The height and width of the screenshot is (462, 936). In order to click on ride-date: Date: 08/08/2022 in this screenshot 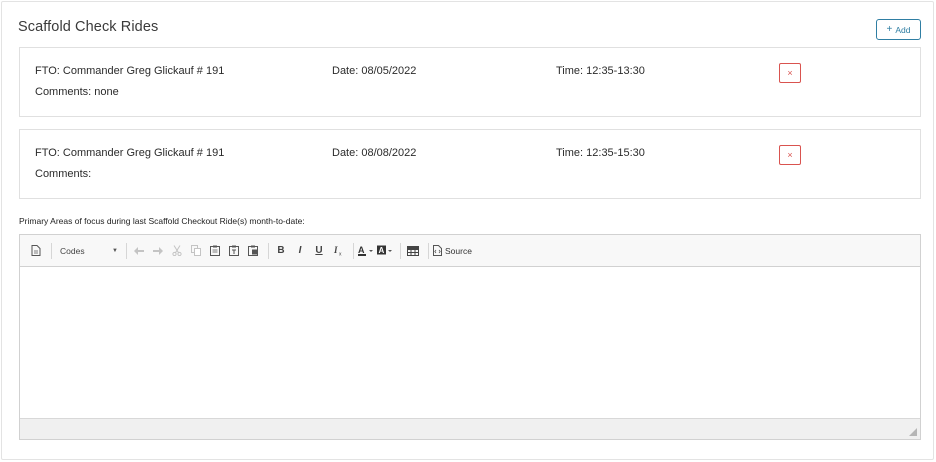, I will do `click(374, 153)`.